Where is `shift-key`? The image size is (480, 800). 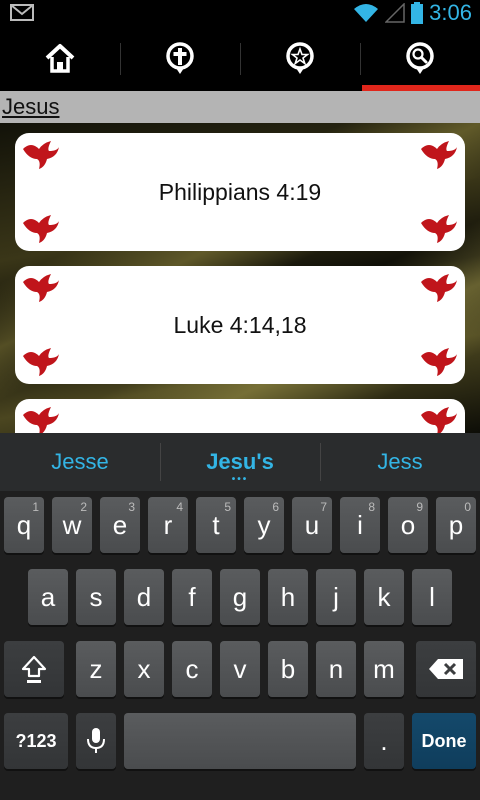
shift-key is located at coordinates (34, 669).